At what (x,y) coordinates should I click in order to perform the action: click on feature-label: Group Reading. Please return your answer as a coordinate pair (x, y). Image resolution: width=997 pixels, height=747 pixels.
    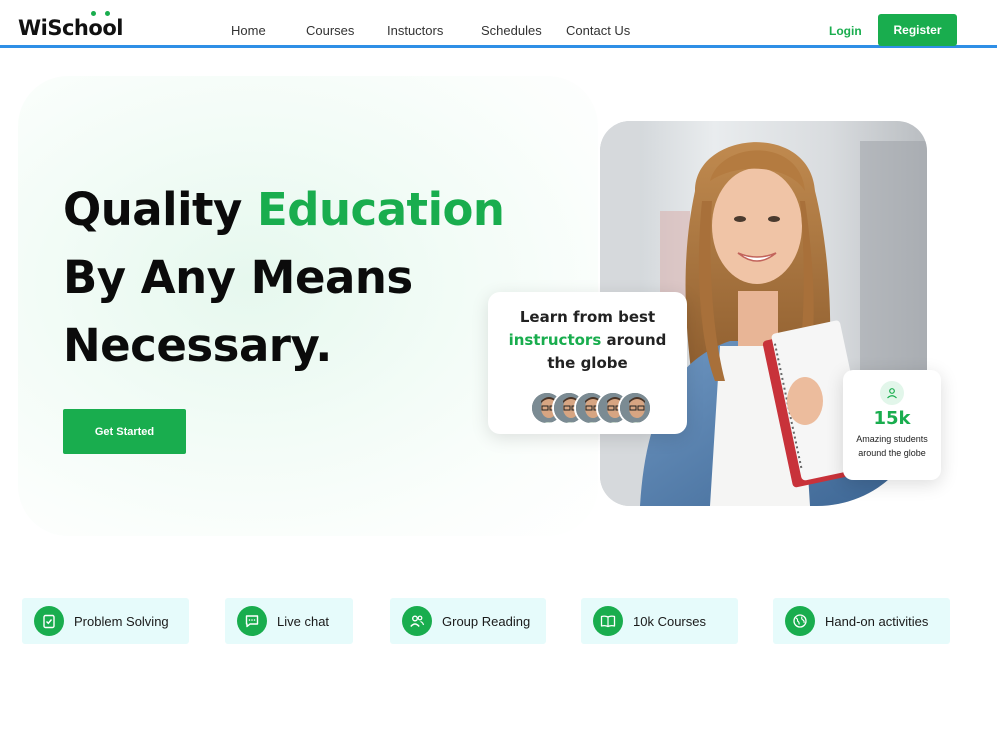
    Looking at the image, I should click on (486, 621).